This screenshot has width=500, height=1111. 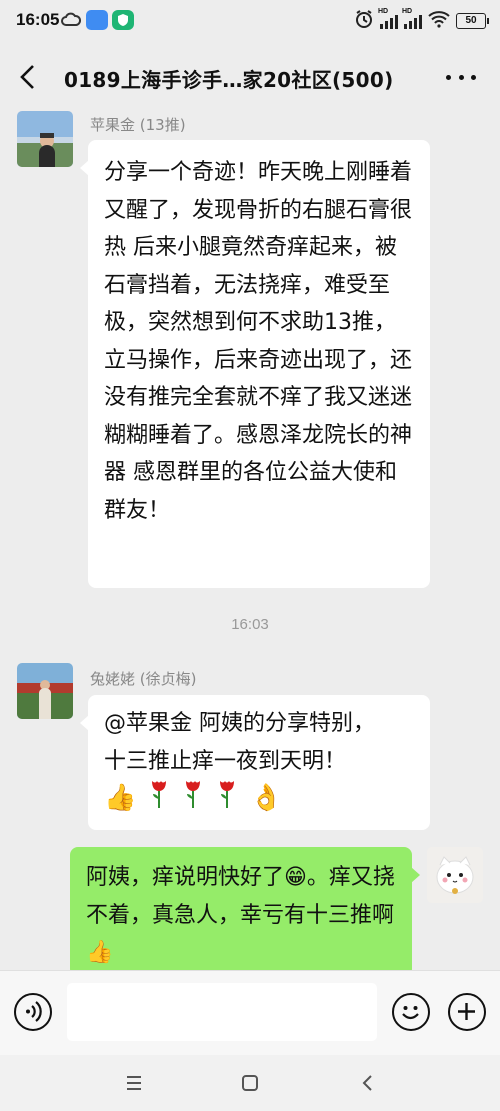 I want to click on plus-button, so click(x=467, y=1012).